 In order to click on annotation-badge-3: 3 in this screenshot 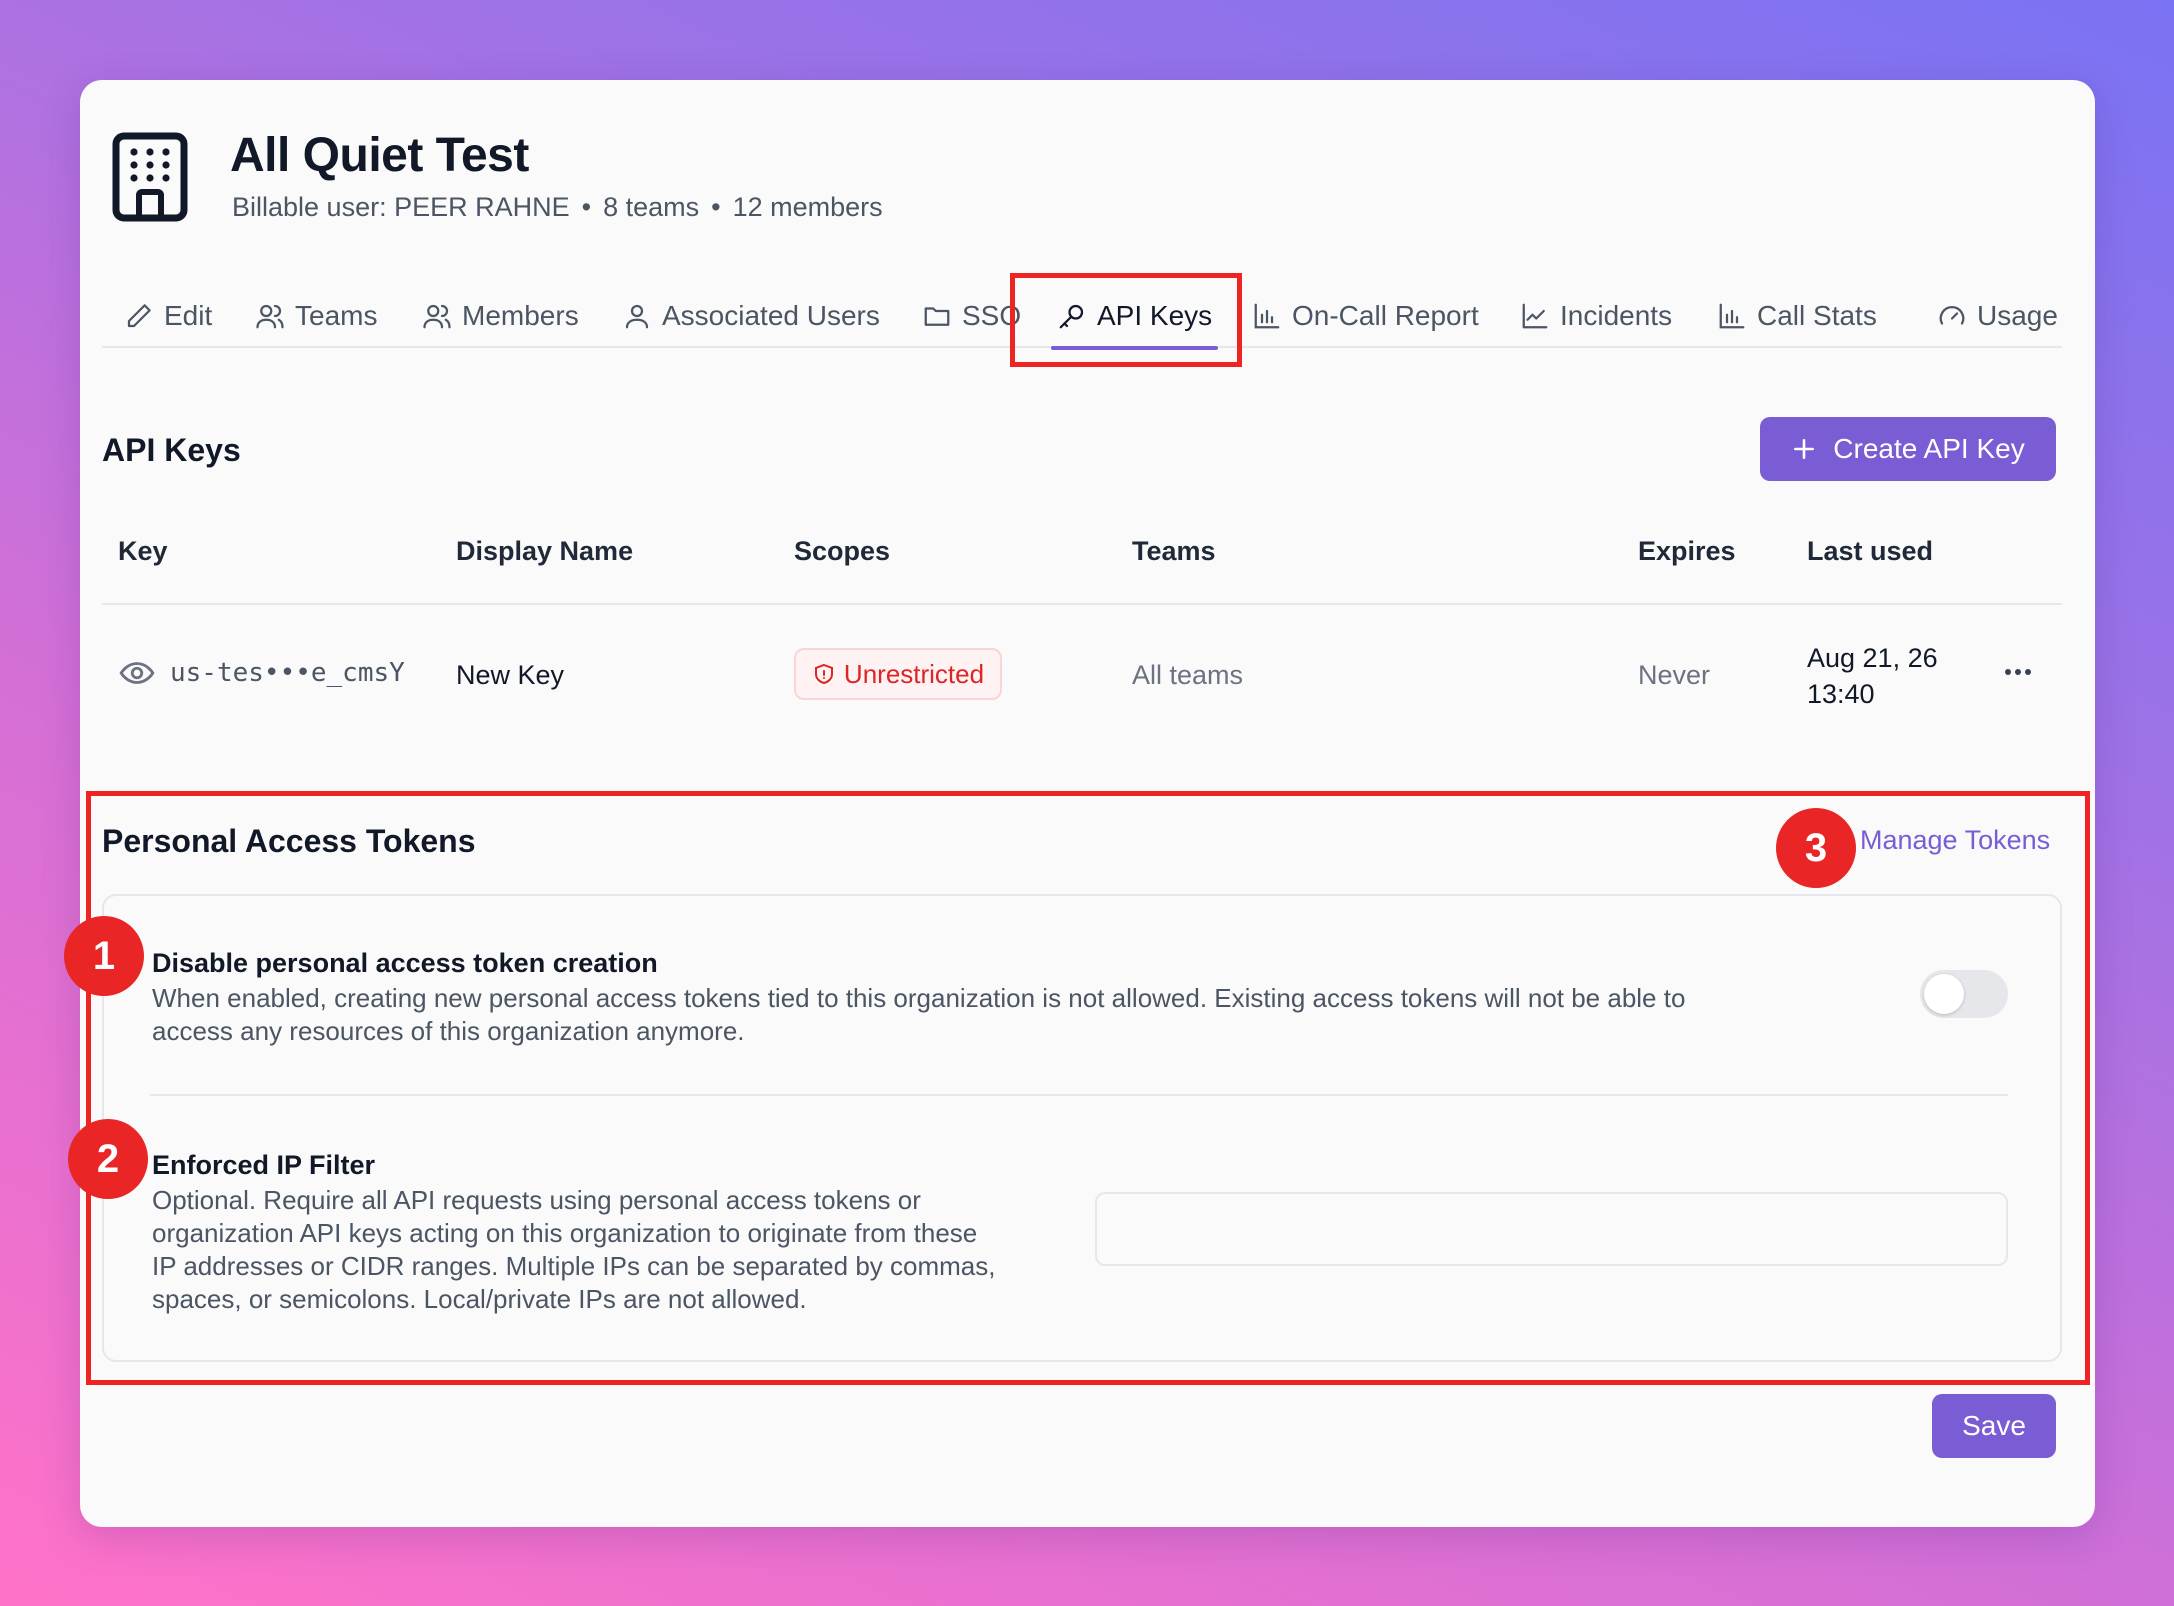, I will do `click(1816, 848)`.